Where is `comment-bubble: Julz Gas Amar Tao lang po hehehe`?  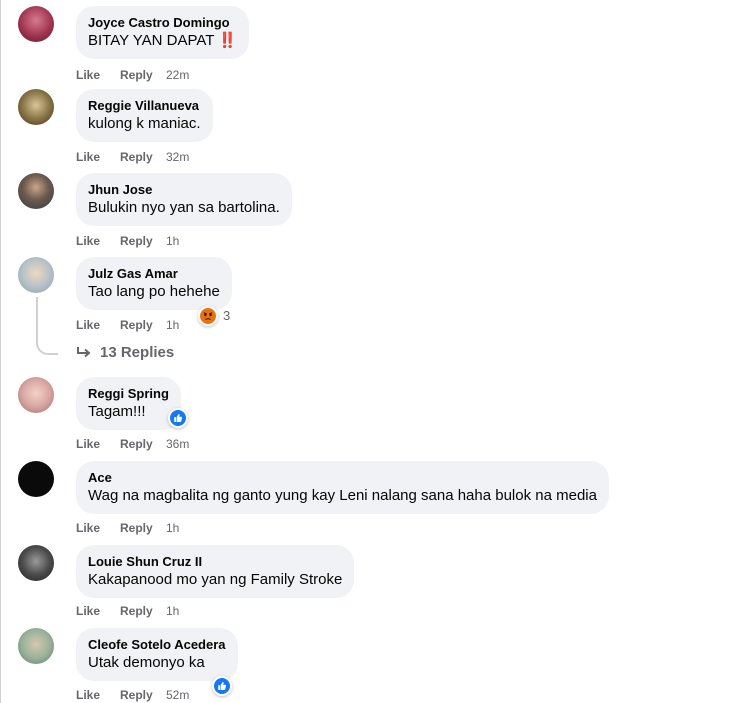 comment-bubble: Julz Gas Amar Tao lang po hehehe is located at coordinates (154, 283).